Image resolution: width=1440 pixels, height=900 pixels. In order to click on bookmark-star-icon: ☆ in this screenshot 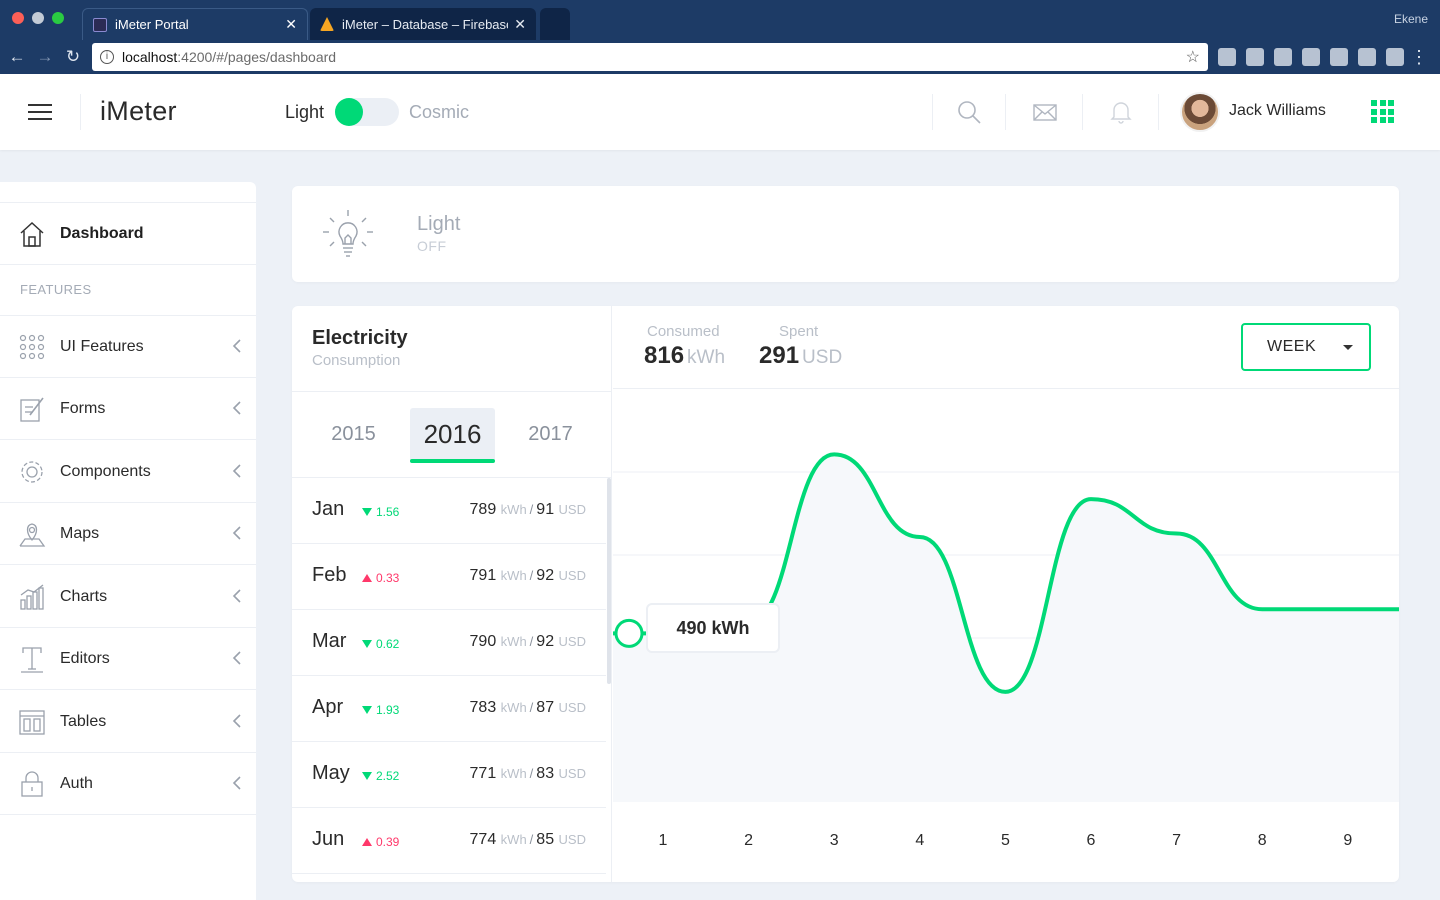, I will do `click(1193, 57)`.